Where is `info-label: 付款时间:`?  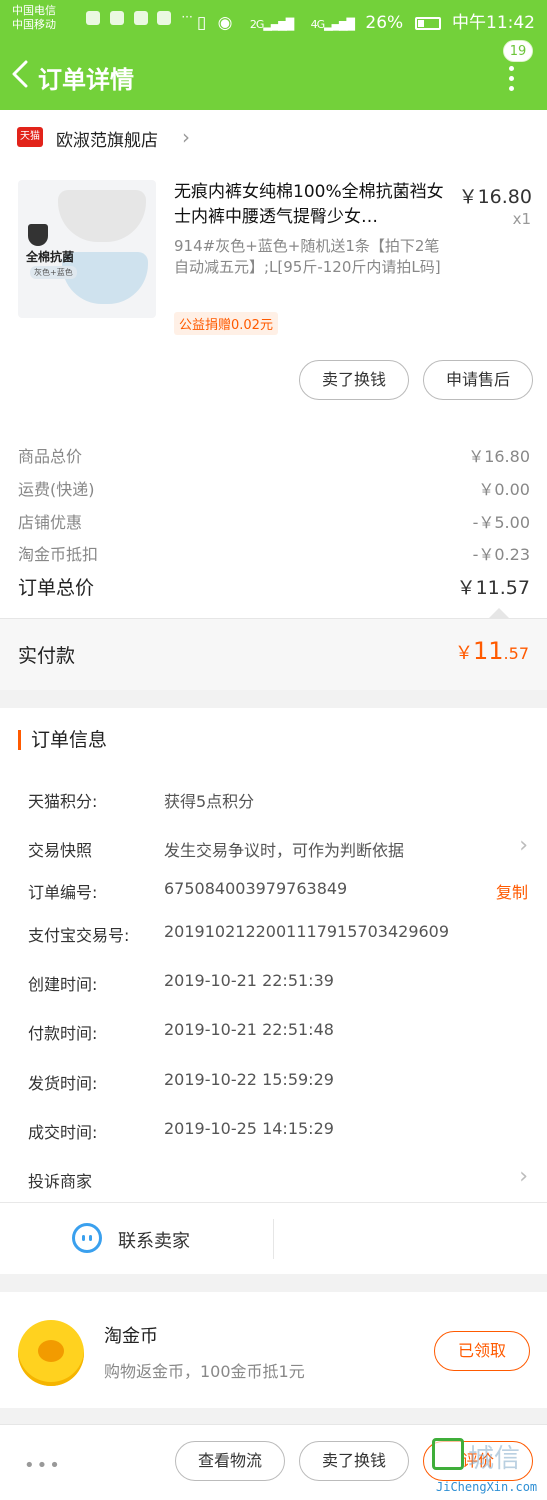 info-label: 付款时间: is located at coordinates (63, 1033).